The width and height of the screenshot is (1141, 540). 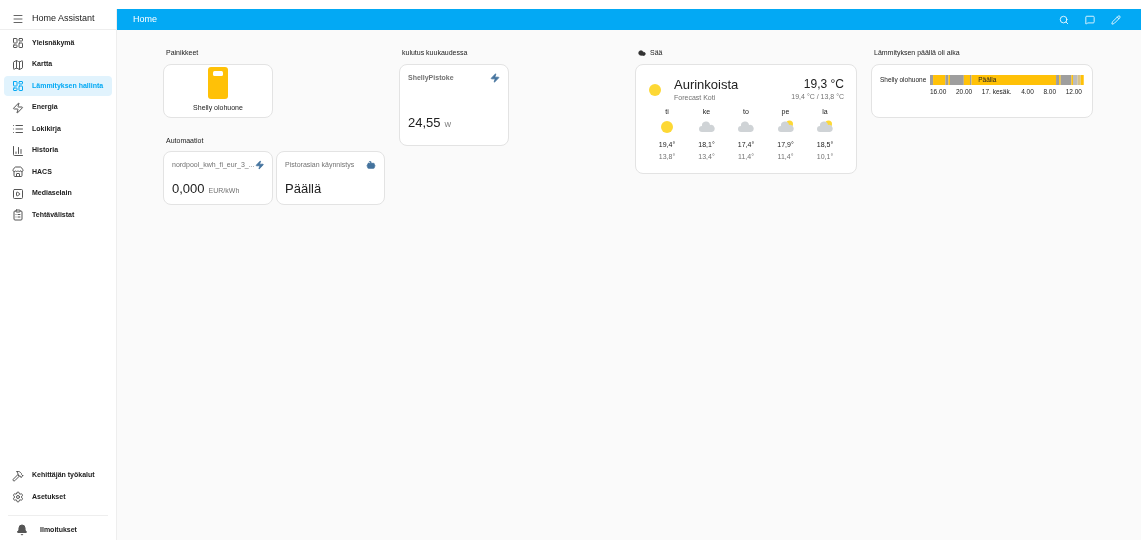 I want to click on list-icon, so click(x=18, y=129).